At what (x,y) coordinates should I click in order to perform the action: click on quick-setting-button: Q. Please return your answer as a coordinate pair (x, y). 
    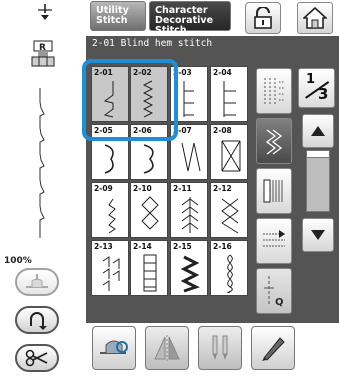
    Looking at the image, I should click on (274, 291).